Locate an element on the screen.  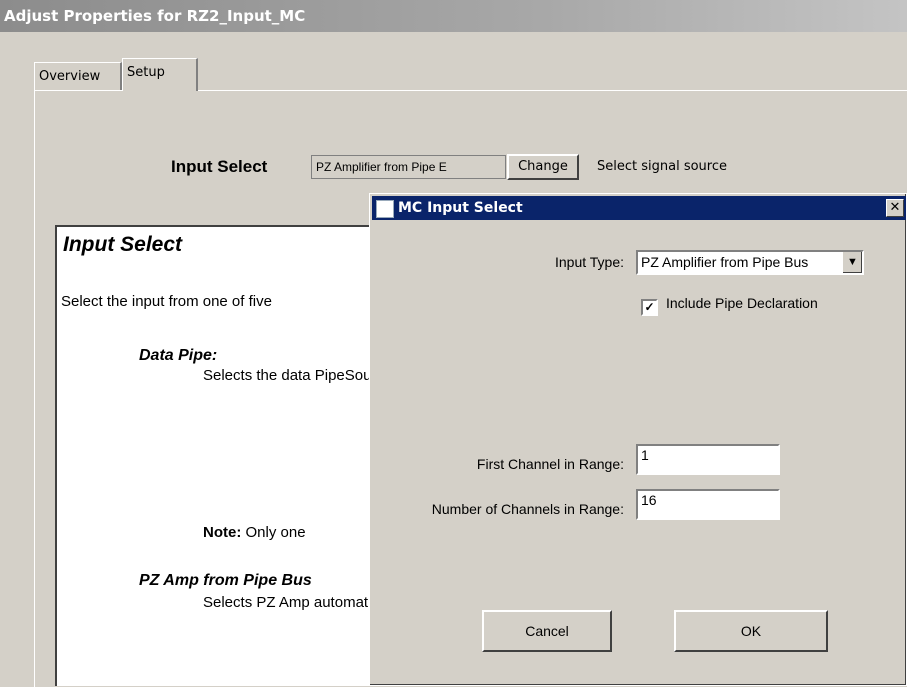
close-icon: ✕ is located at coordinates (895, 208).